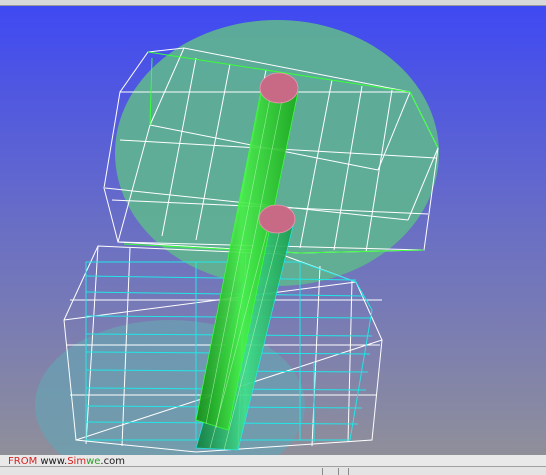 This screenshot has width=546, height=475. What do you see at coordinates (273, 470) in the screenshot?
I see `status-bar` at bounding box center [273, 470].